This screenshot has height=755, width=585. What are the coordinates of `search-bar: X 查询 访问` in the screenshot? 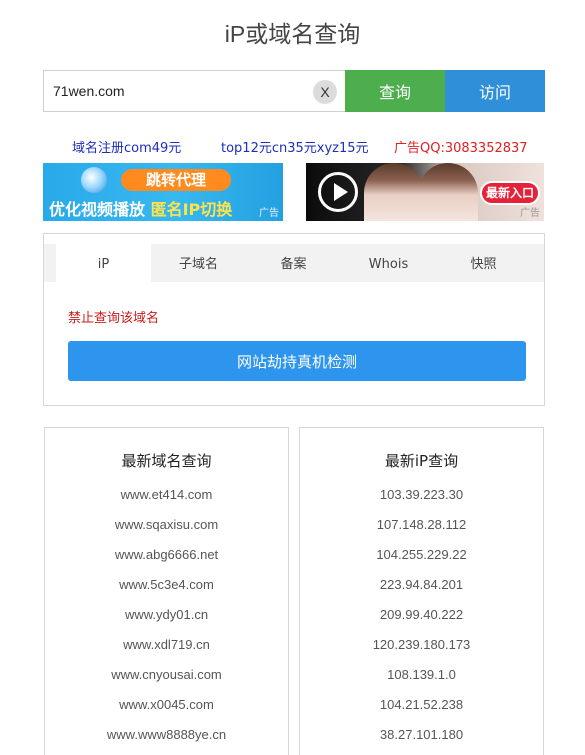 It's located at (294, 91).